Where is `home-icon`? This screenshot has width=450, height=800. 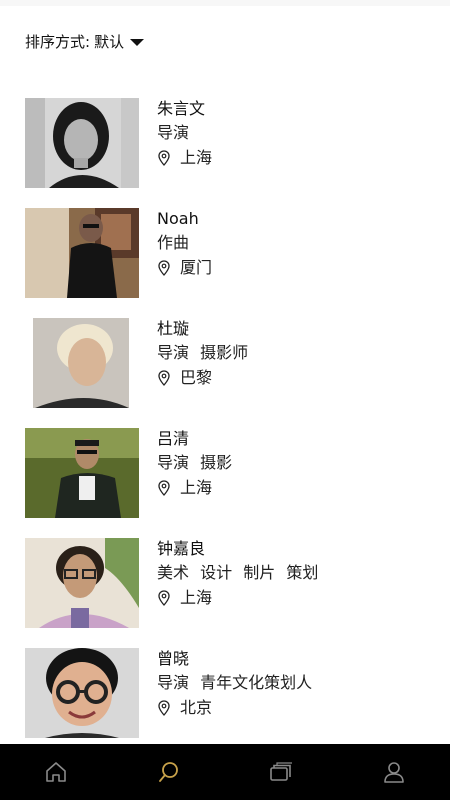
home-icon is located at coordinates (56, 772).